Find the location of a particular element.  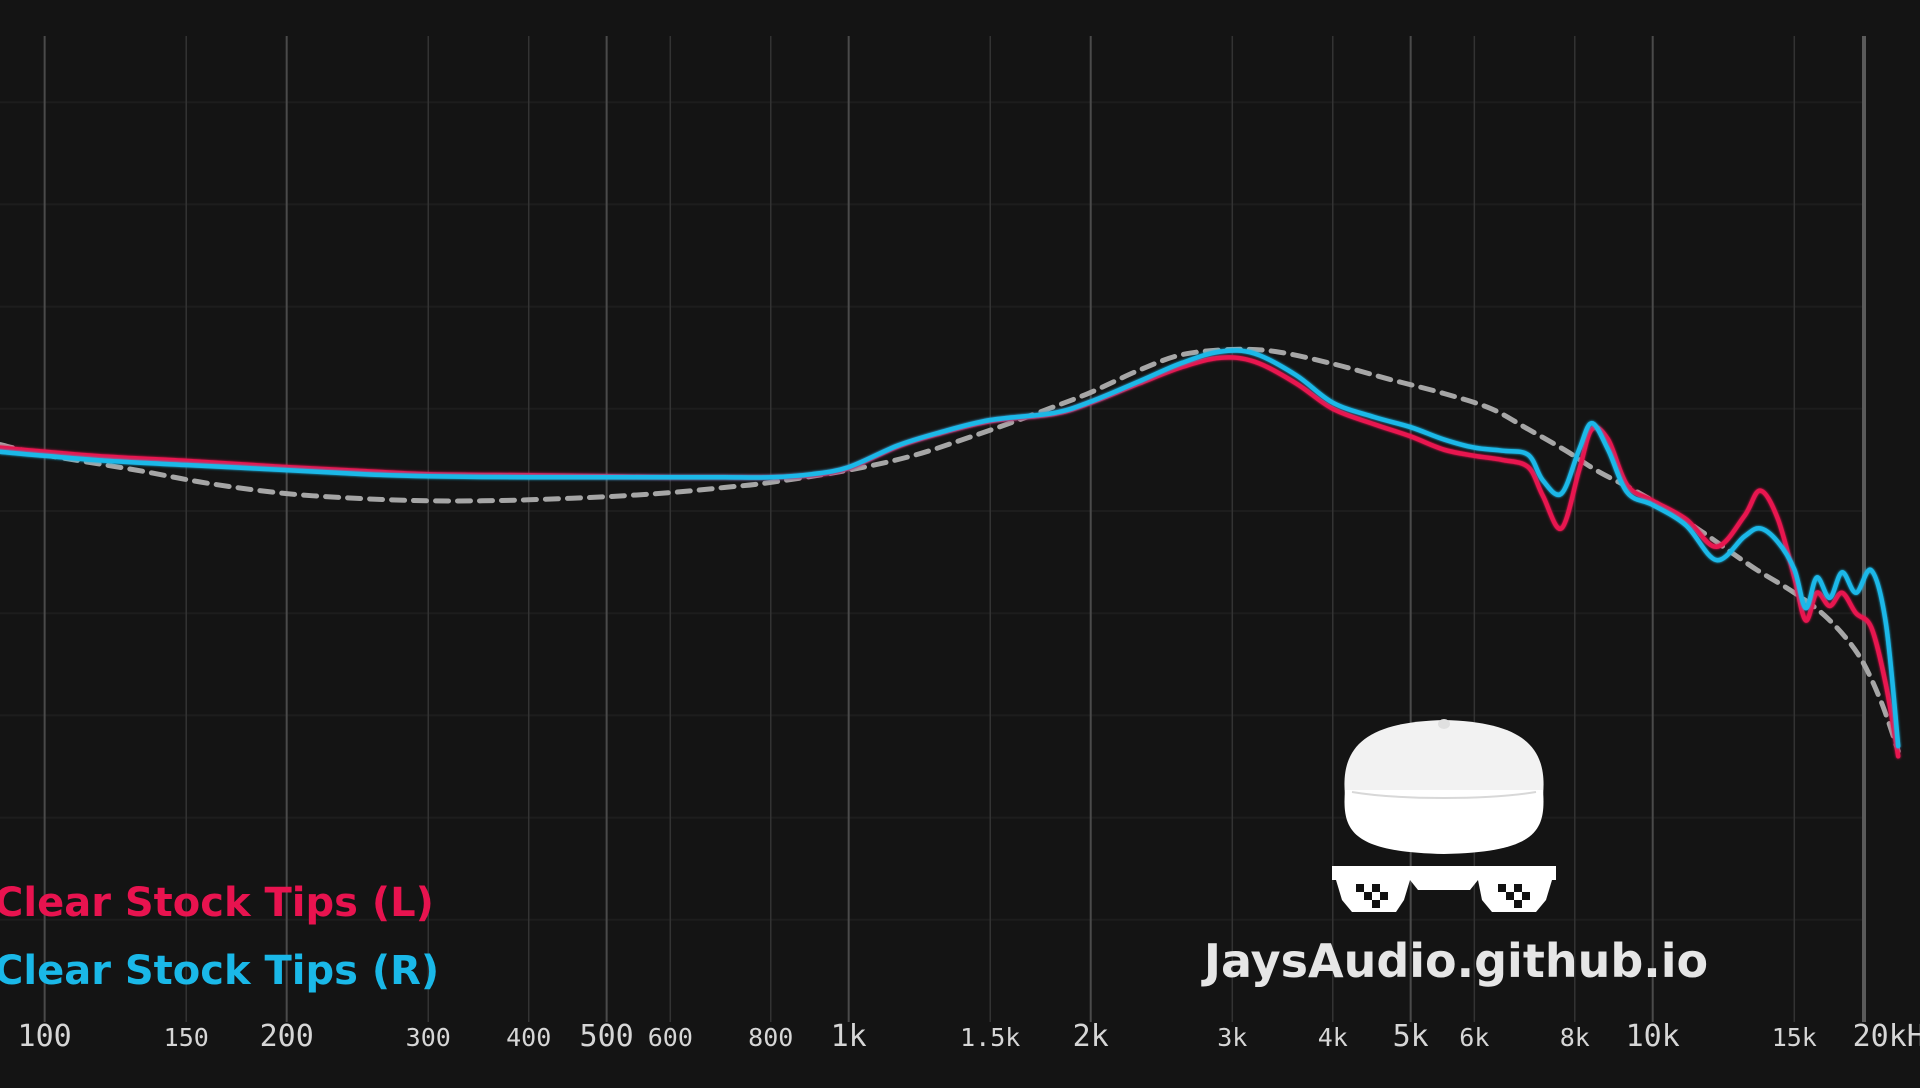

x-tick-label: 1.5k is located at coordinates (990, 1037).